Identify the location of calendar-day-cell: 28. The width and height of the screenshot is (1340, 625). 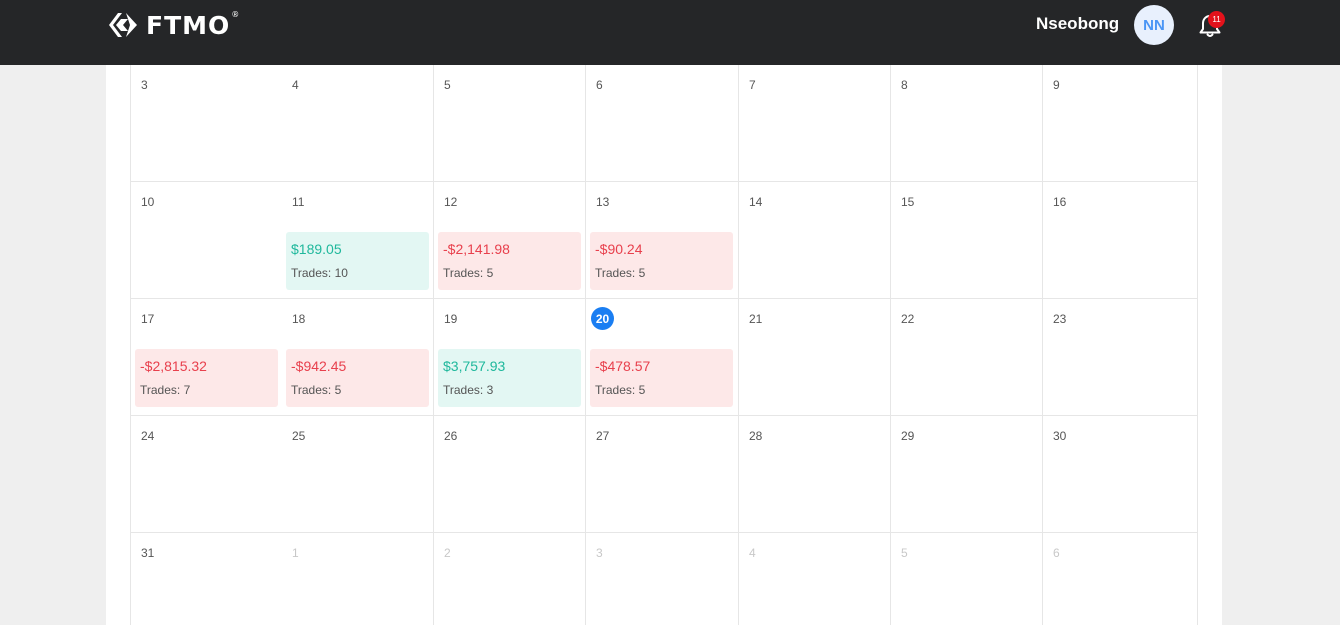
(815, 474).